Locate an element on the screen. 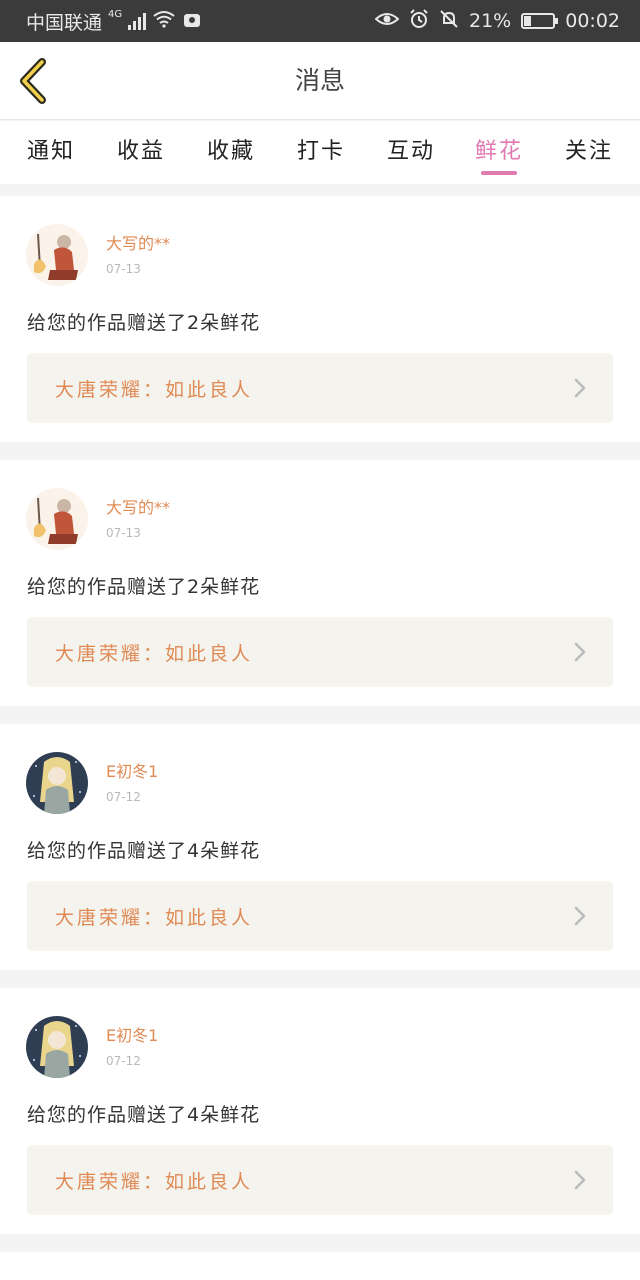 The width and height of the screenshot is (640, 1280). tab-notice: 通知 is located at coordinates (51, 149).